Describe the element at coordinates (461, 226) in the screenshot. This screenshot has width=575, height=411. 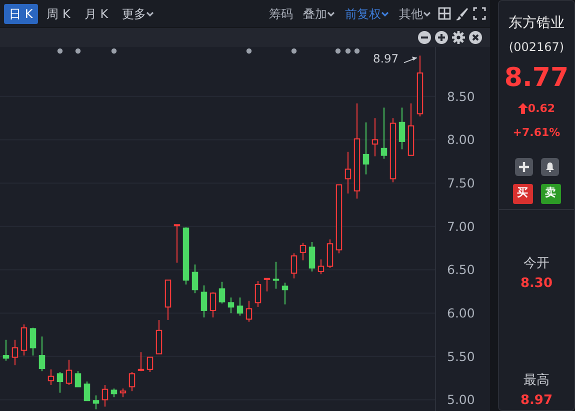
I see `axis-tick-label: 7.00` at that location.